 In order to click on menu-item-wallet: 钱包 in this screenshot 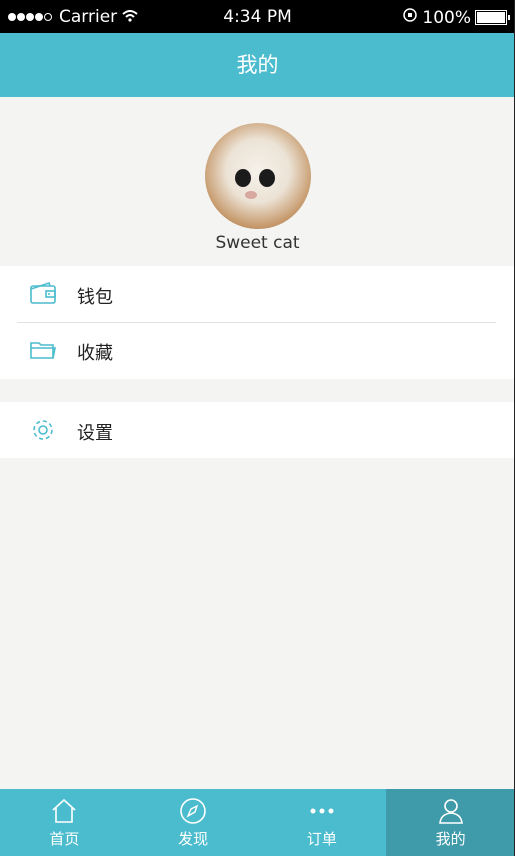, I will do `click(257, 294)`.